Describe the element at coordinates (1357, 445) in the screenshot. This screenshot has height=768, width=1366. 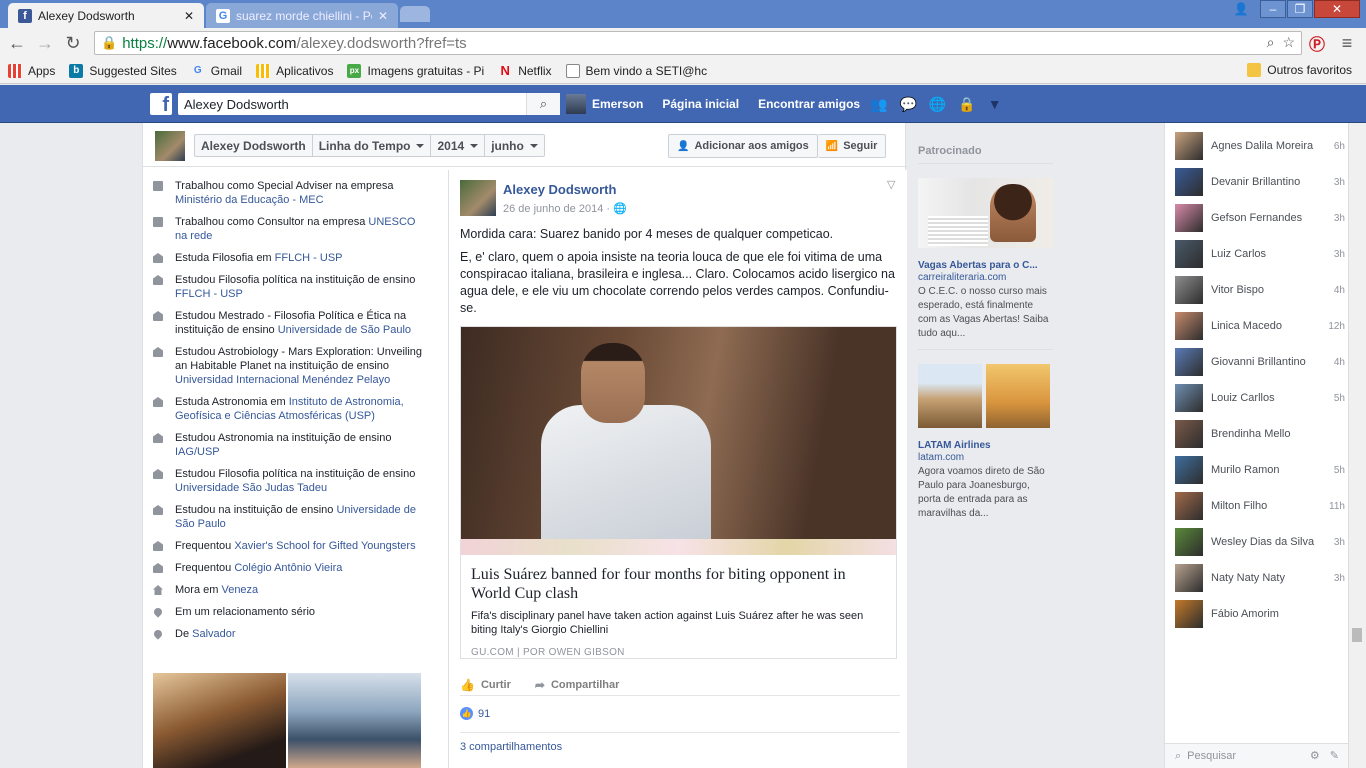
I see `page-scrollbar` at that location.